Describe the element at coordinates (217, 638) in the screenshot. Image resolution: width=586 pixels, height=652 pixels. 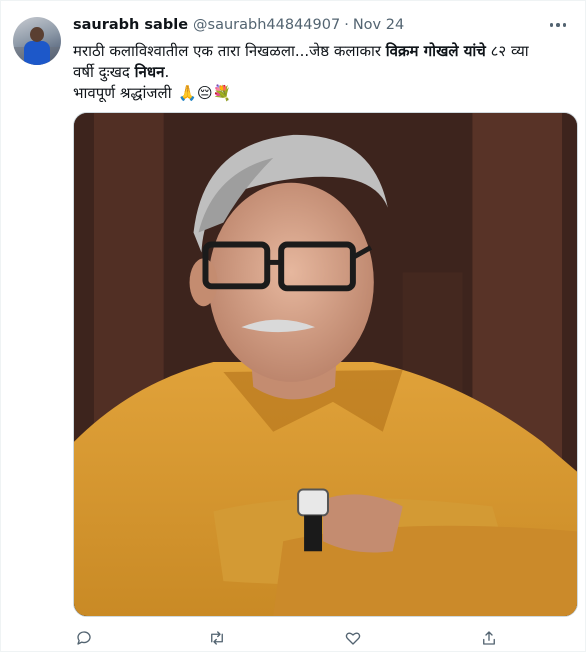
I see `retweet-icon` at that location.